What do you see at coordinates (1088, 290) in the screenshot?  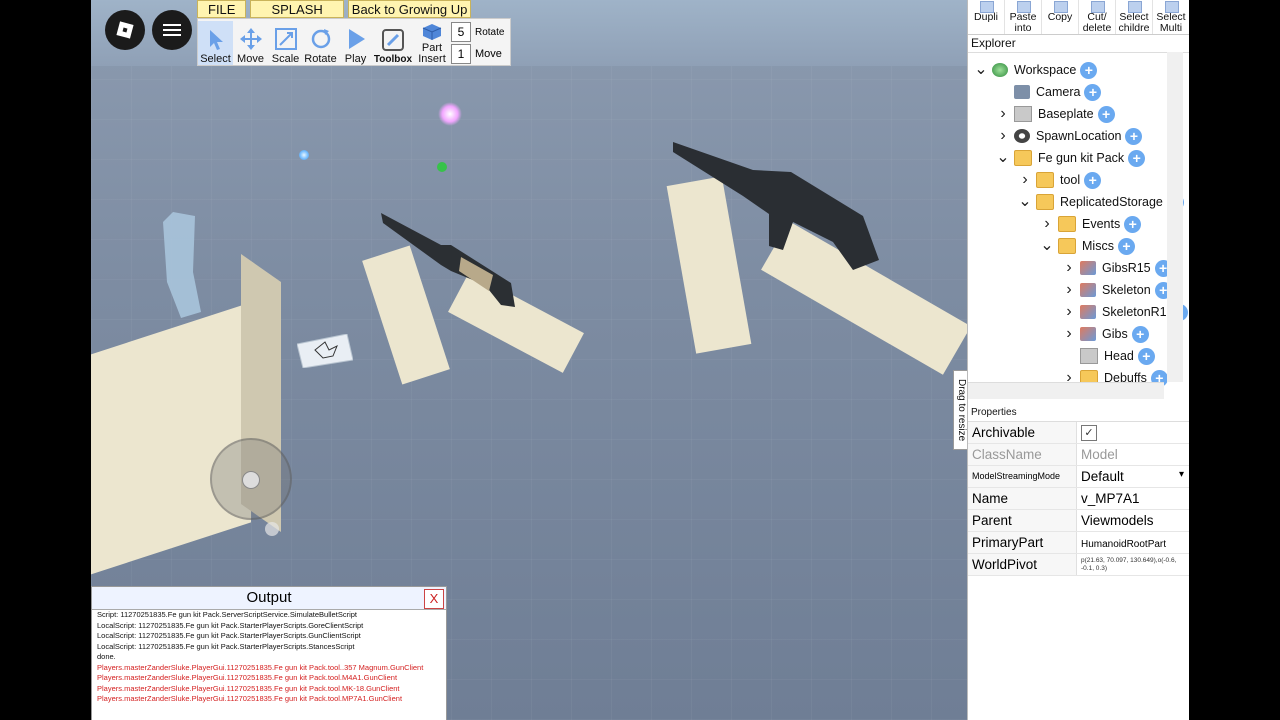 I see `model-icon` at bounding box center [1088, 290].